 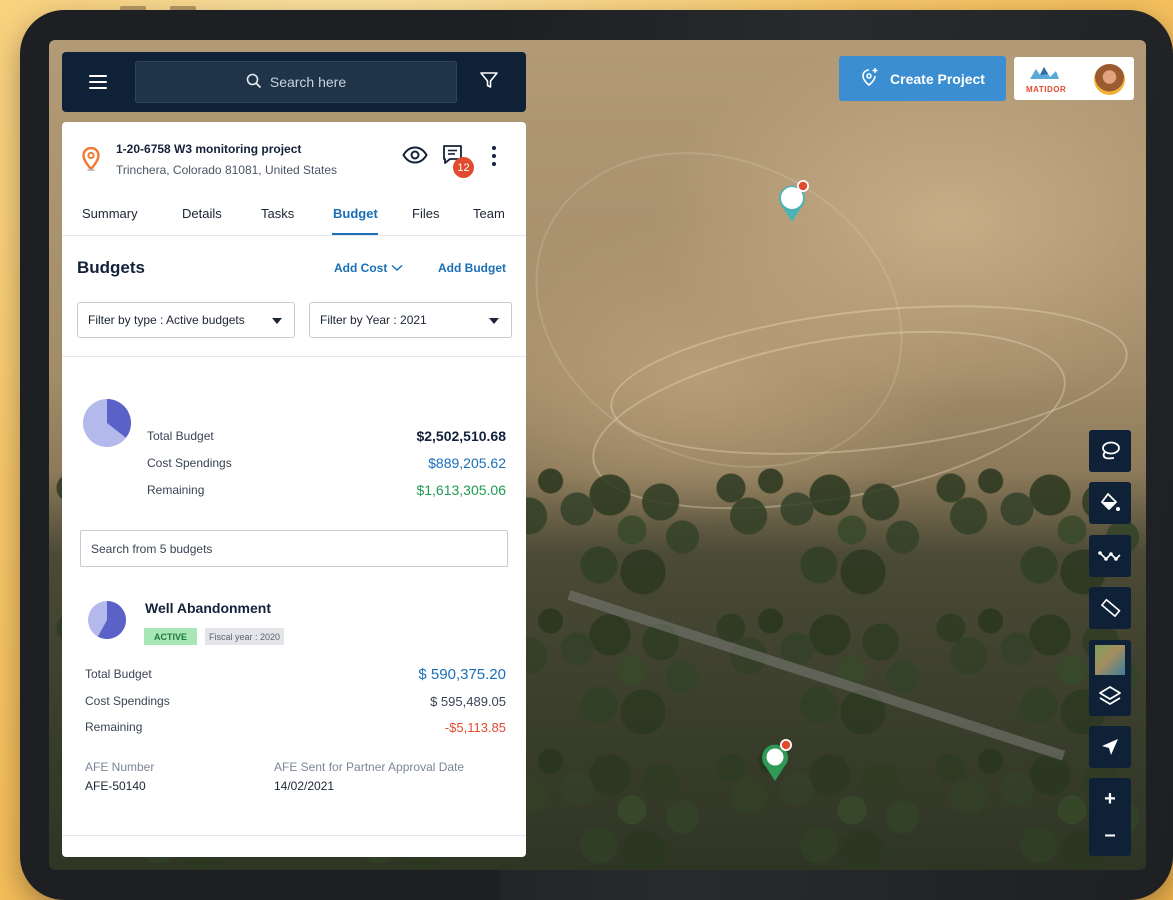 What do you see at coordinates (1110, 678) in the screenshot?
I see `layers-button` at bounding box center [1110, 678].